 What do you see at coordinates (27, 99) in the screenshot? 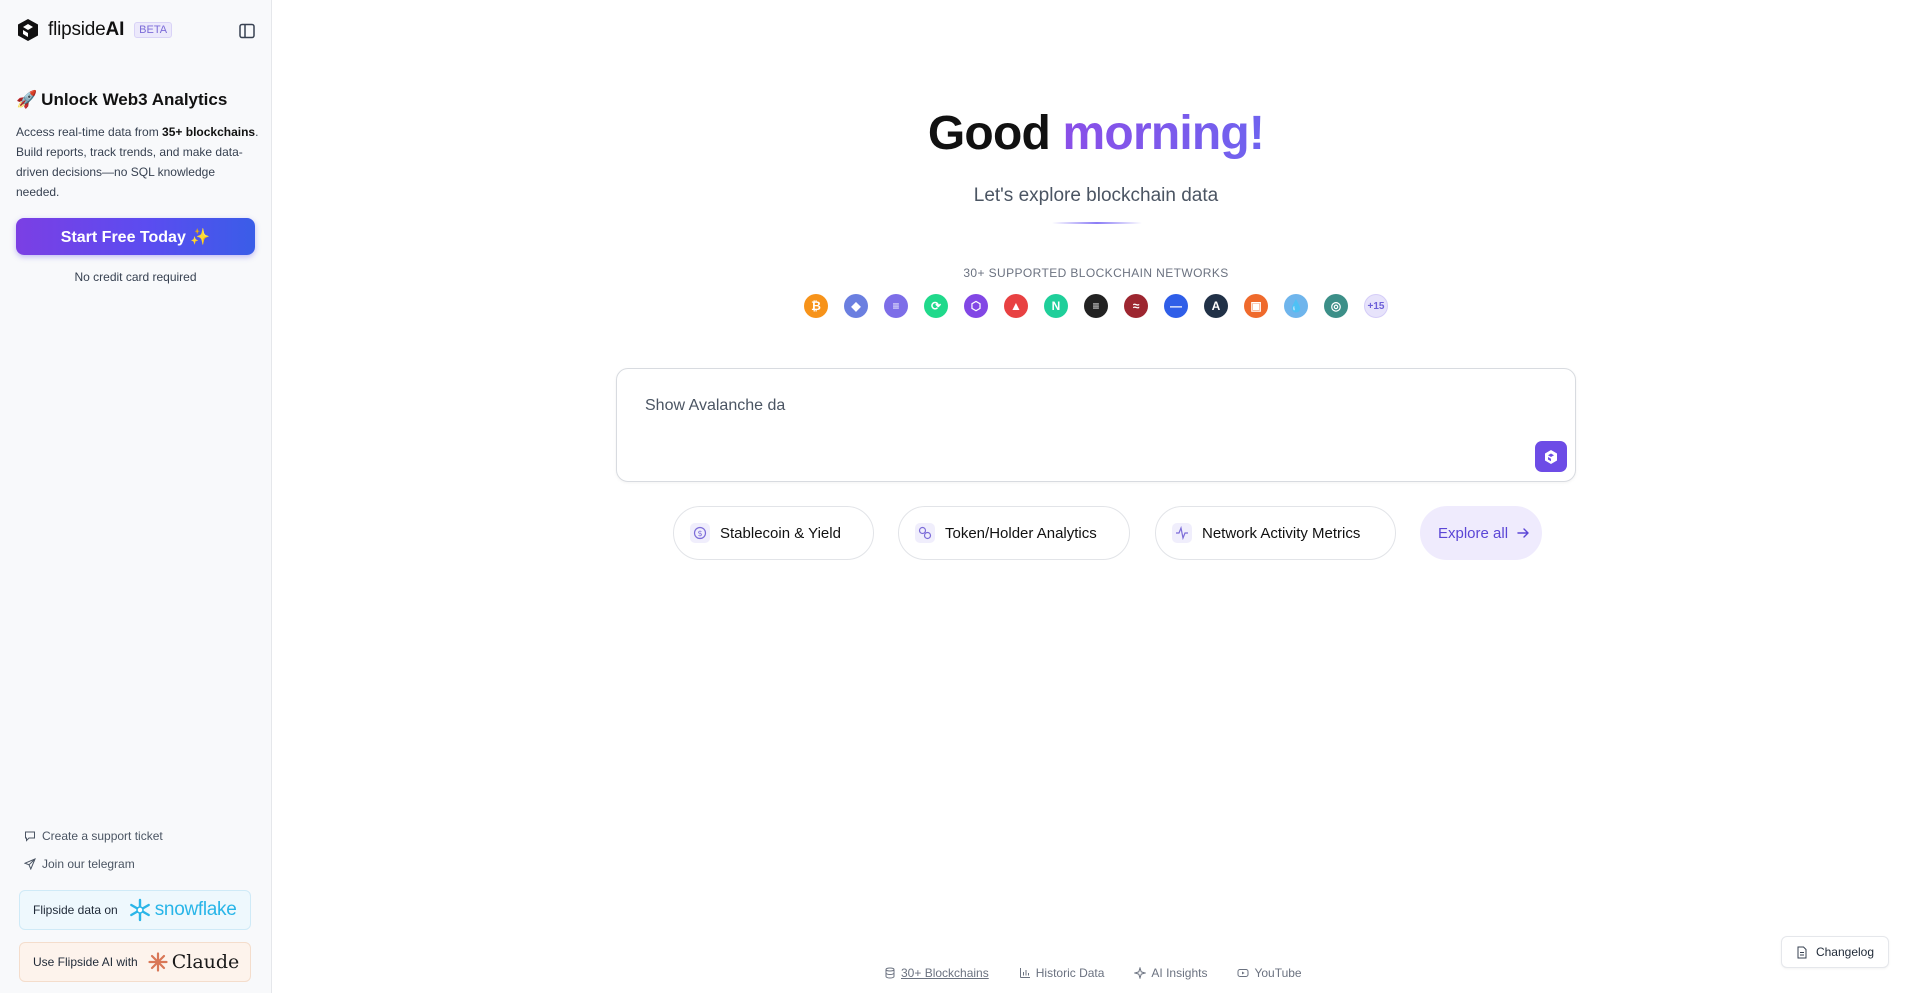
I see `rocket-icon: 🚀` at bounding box center [27, 99].